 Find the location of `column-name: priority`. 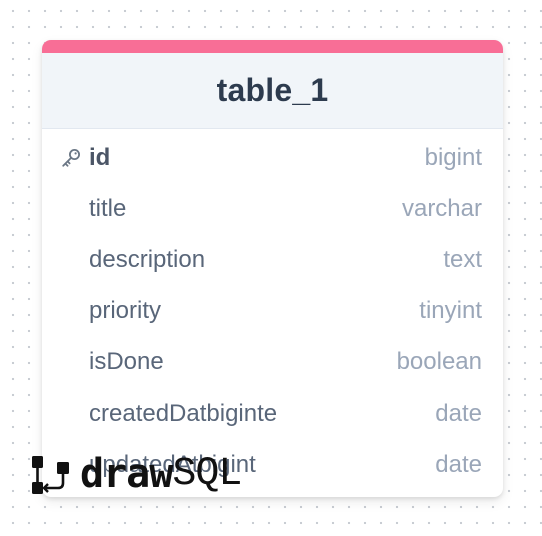

column-name: priority is located at coordinates (125, 311).